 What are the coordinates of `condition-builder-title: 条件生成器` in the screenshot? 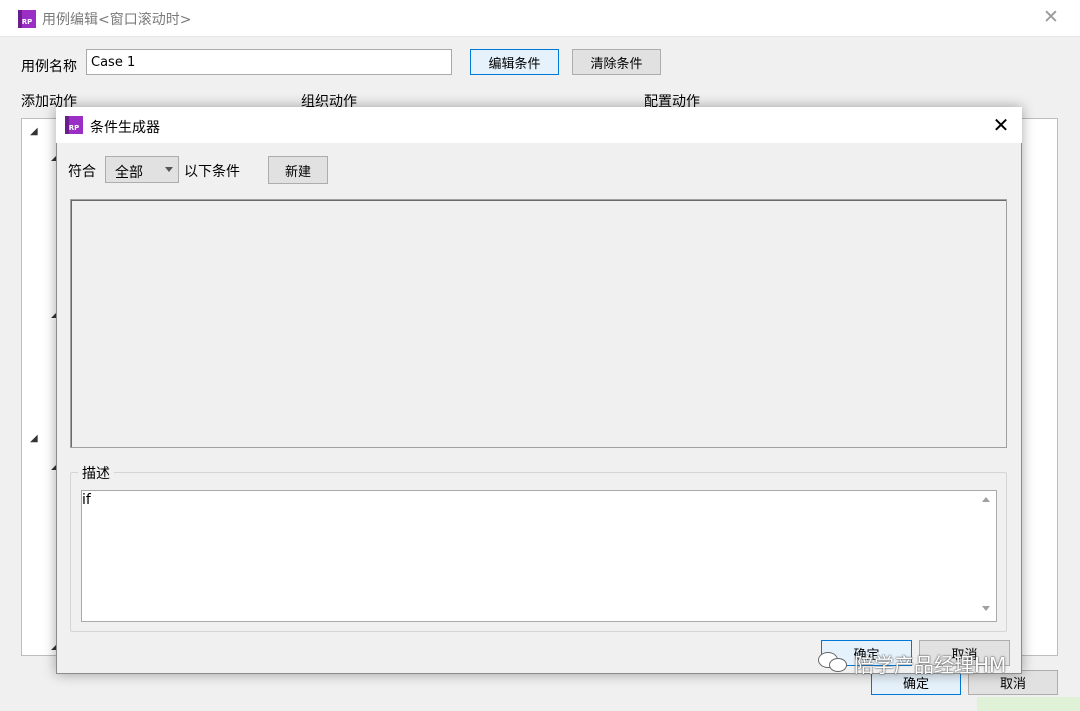 It's located at (125, 128).